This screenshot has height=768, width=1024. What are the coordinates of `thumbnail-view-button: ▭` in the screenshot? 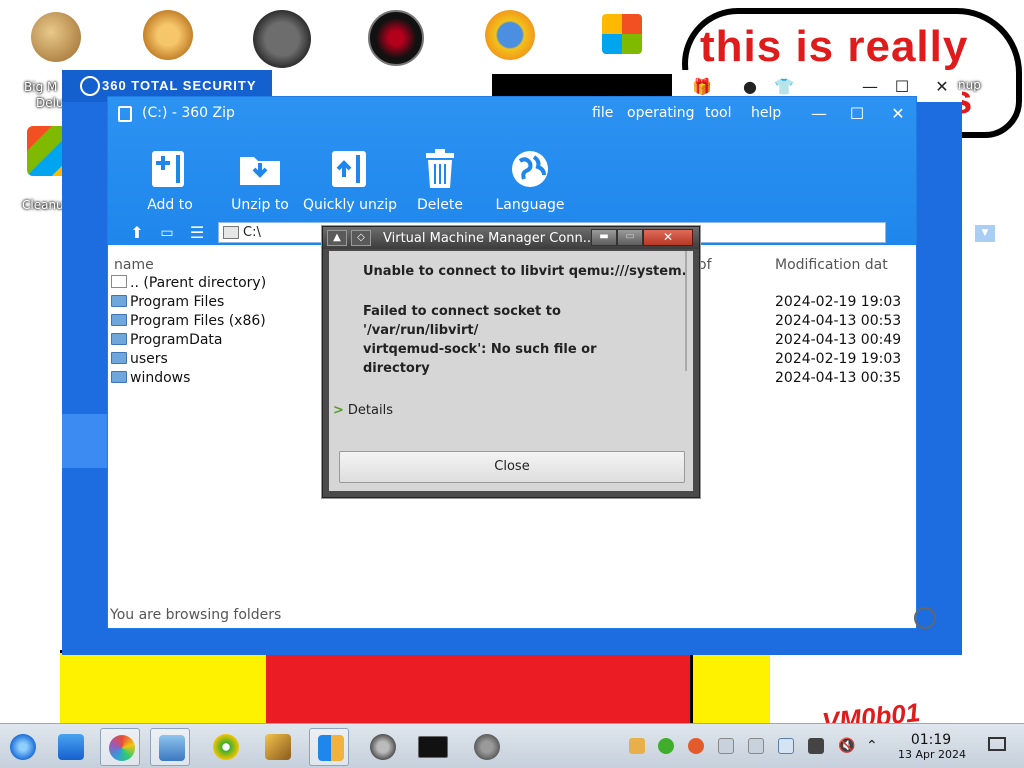 It's located at (167, 233).